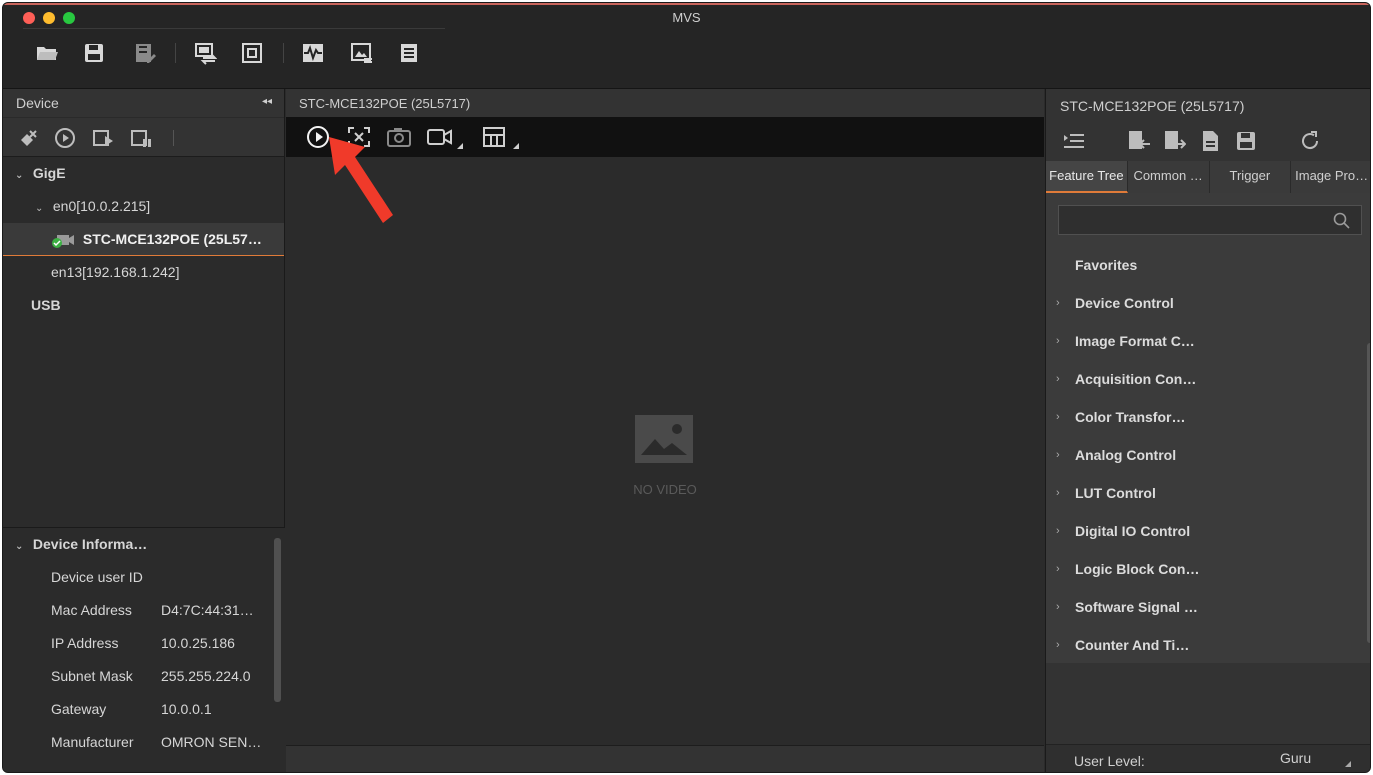  What do you see at coordinates (267, 101) in the screenshot?
I see `collapse-panel-icon: ◂◂` at bounding box center [267, 101].